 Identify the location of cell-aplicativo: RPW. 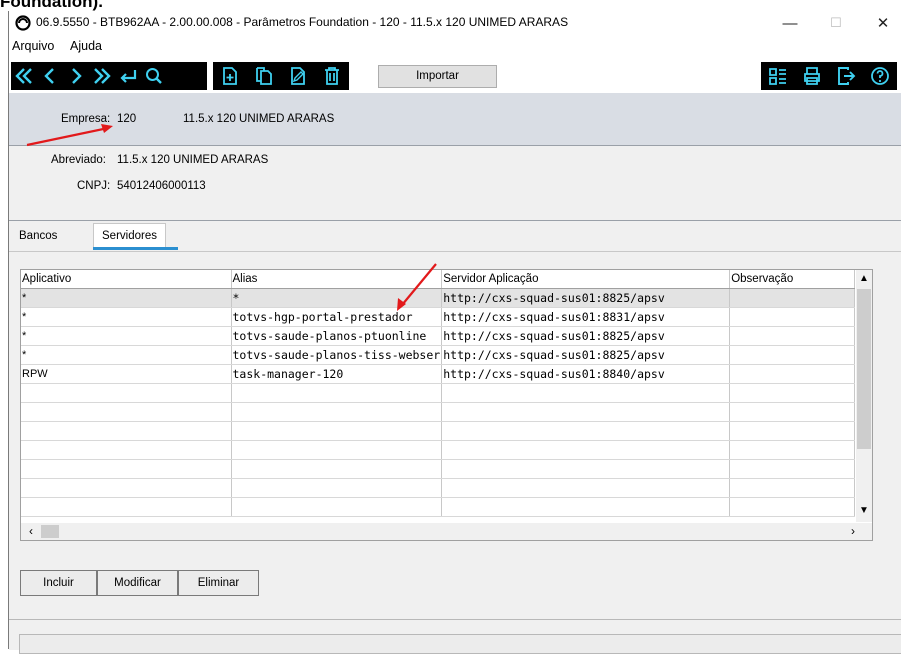
(126, 374).